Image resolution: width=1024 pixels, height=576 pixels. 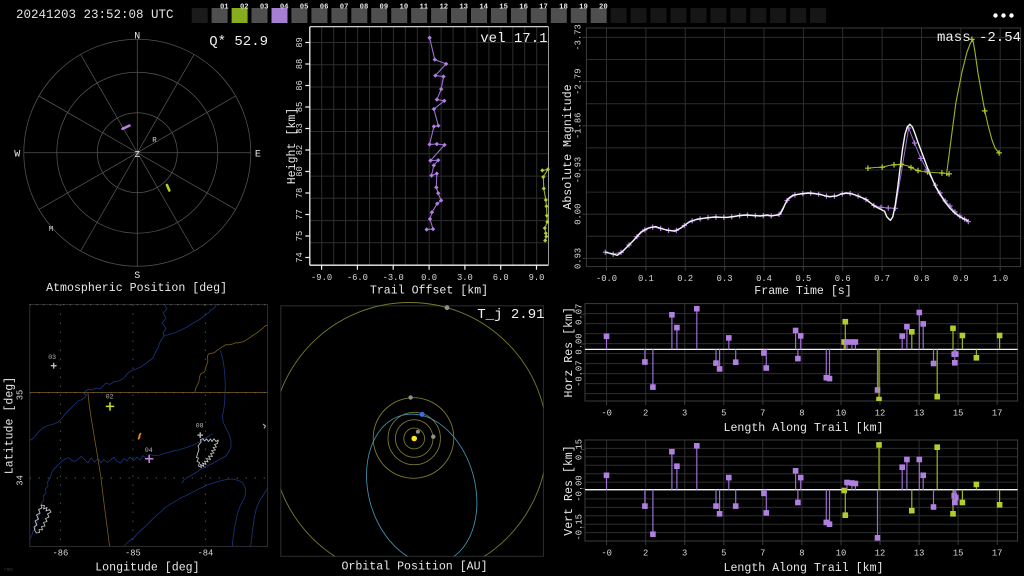 I want to click on svg-text: Absolute Magnitude, so click(x=568, y=146).